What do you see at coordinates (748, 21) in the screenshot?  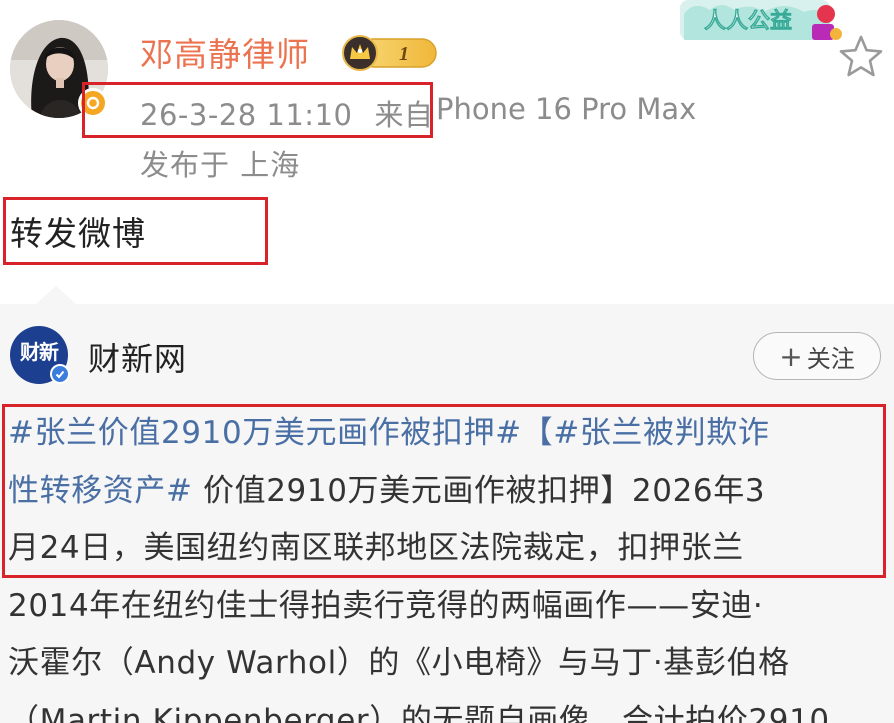 I see `campaign-label: 人人公益` at bounding box center [748, 21].